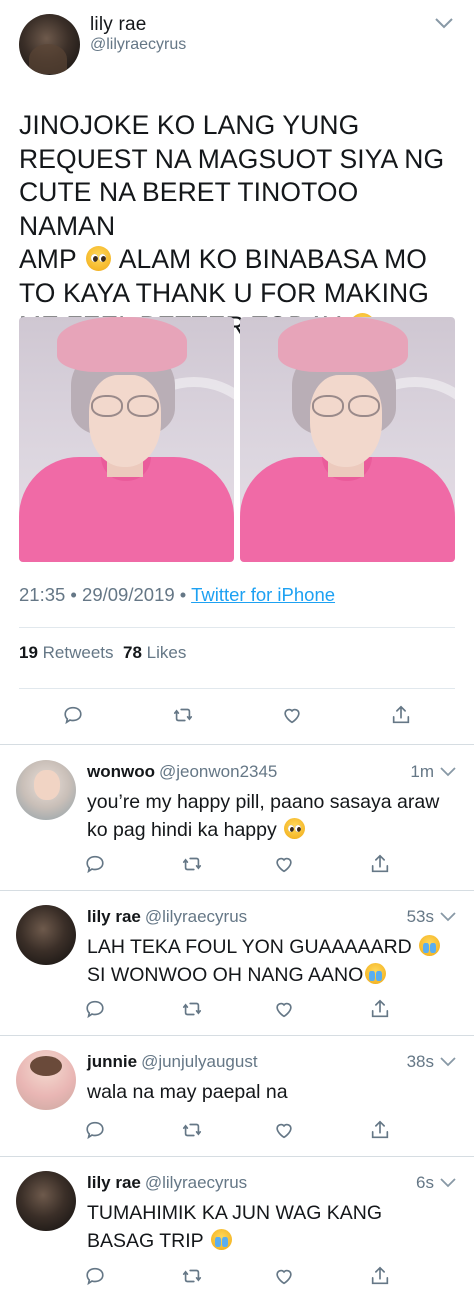 This screenshot has height=1301, width=474. I want to click on reply-time: 1m, so click(422, 771).